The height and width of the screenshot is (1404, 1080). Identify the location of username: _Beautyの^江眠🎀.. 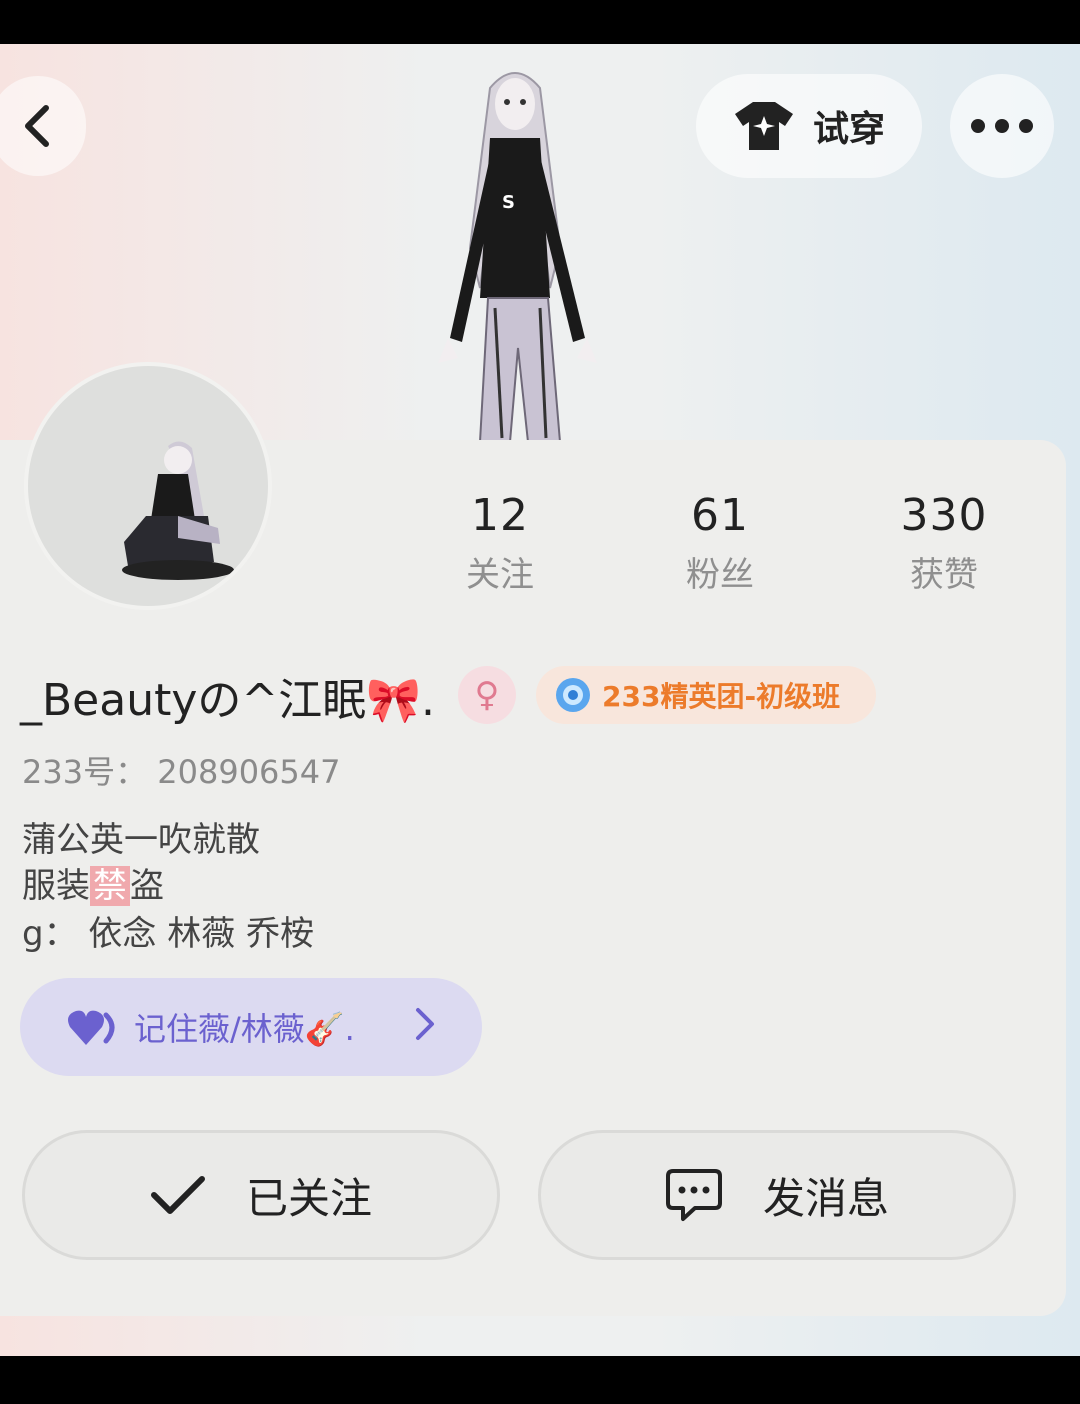
(228, 700).